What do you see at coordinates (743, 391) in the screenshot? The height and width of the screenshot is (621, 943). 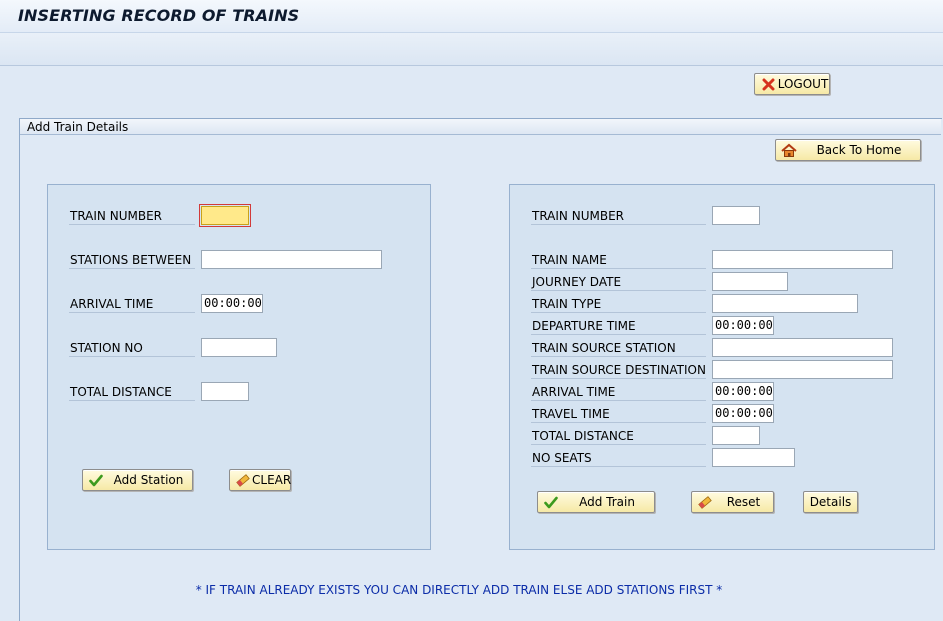 I see `arrival-time-input: 00:00:00` at bounding box center [743, 391].